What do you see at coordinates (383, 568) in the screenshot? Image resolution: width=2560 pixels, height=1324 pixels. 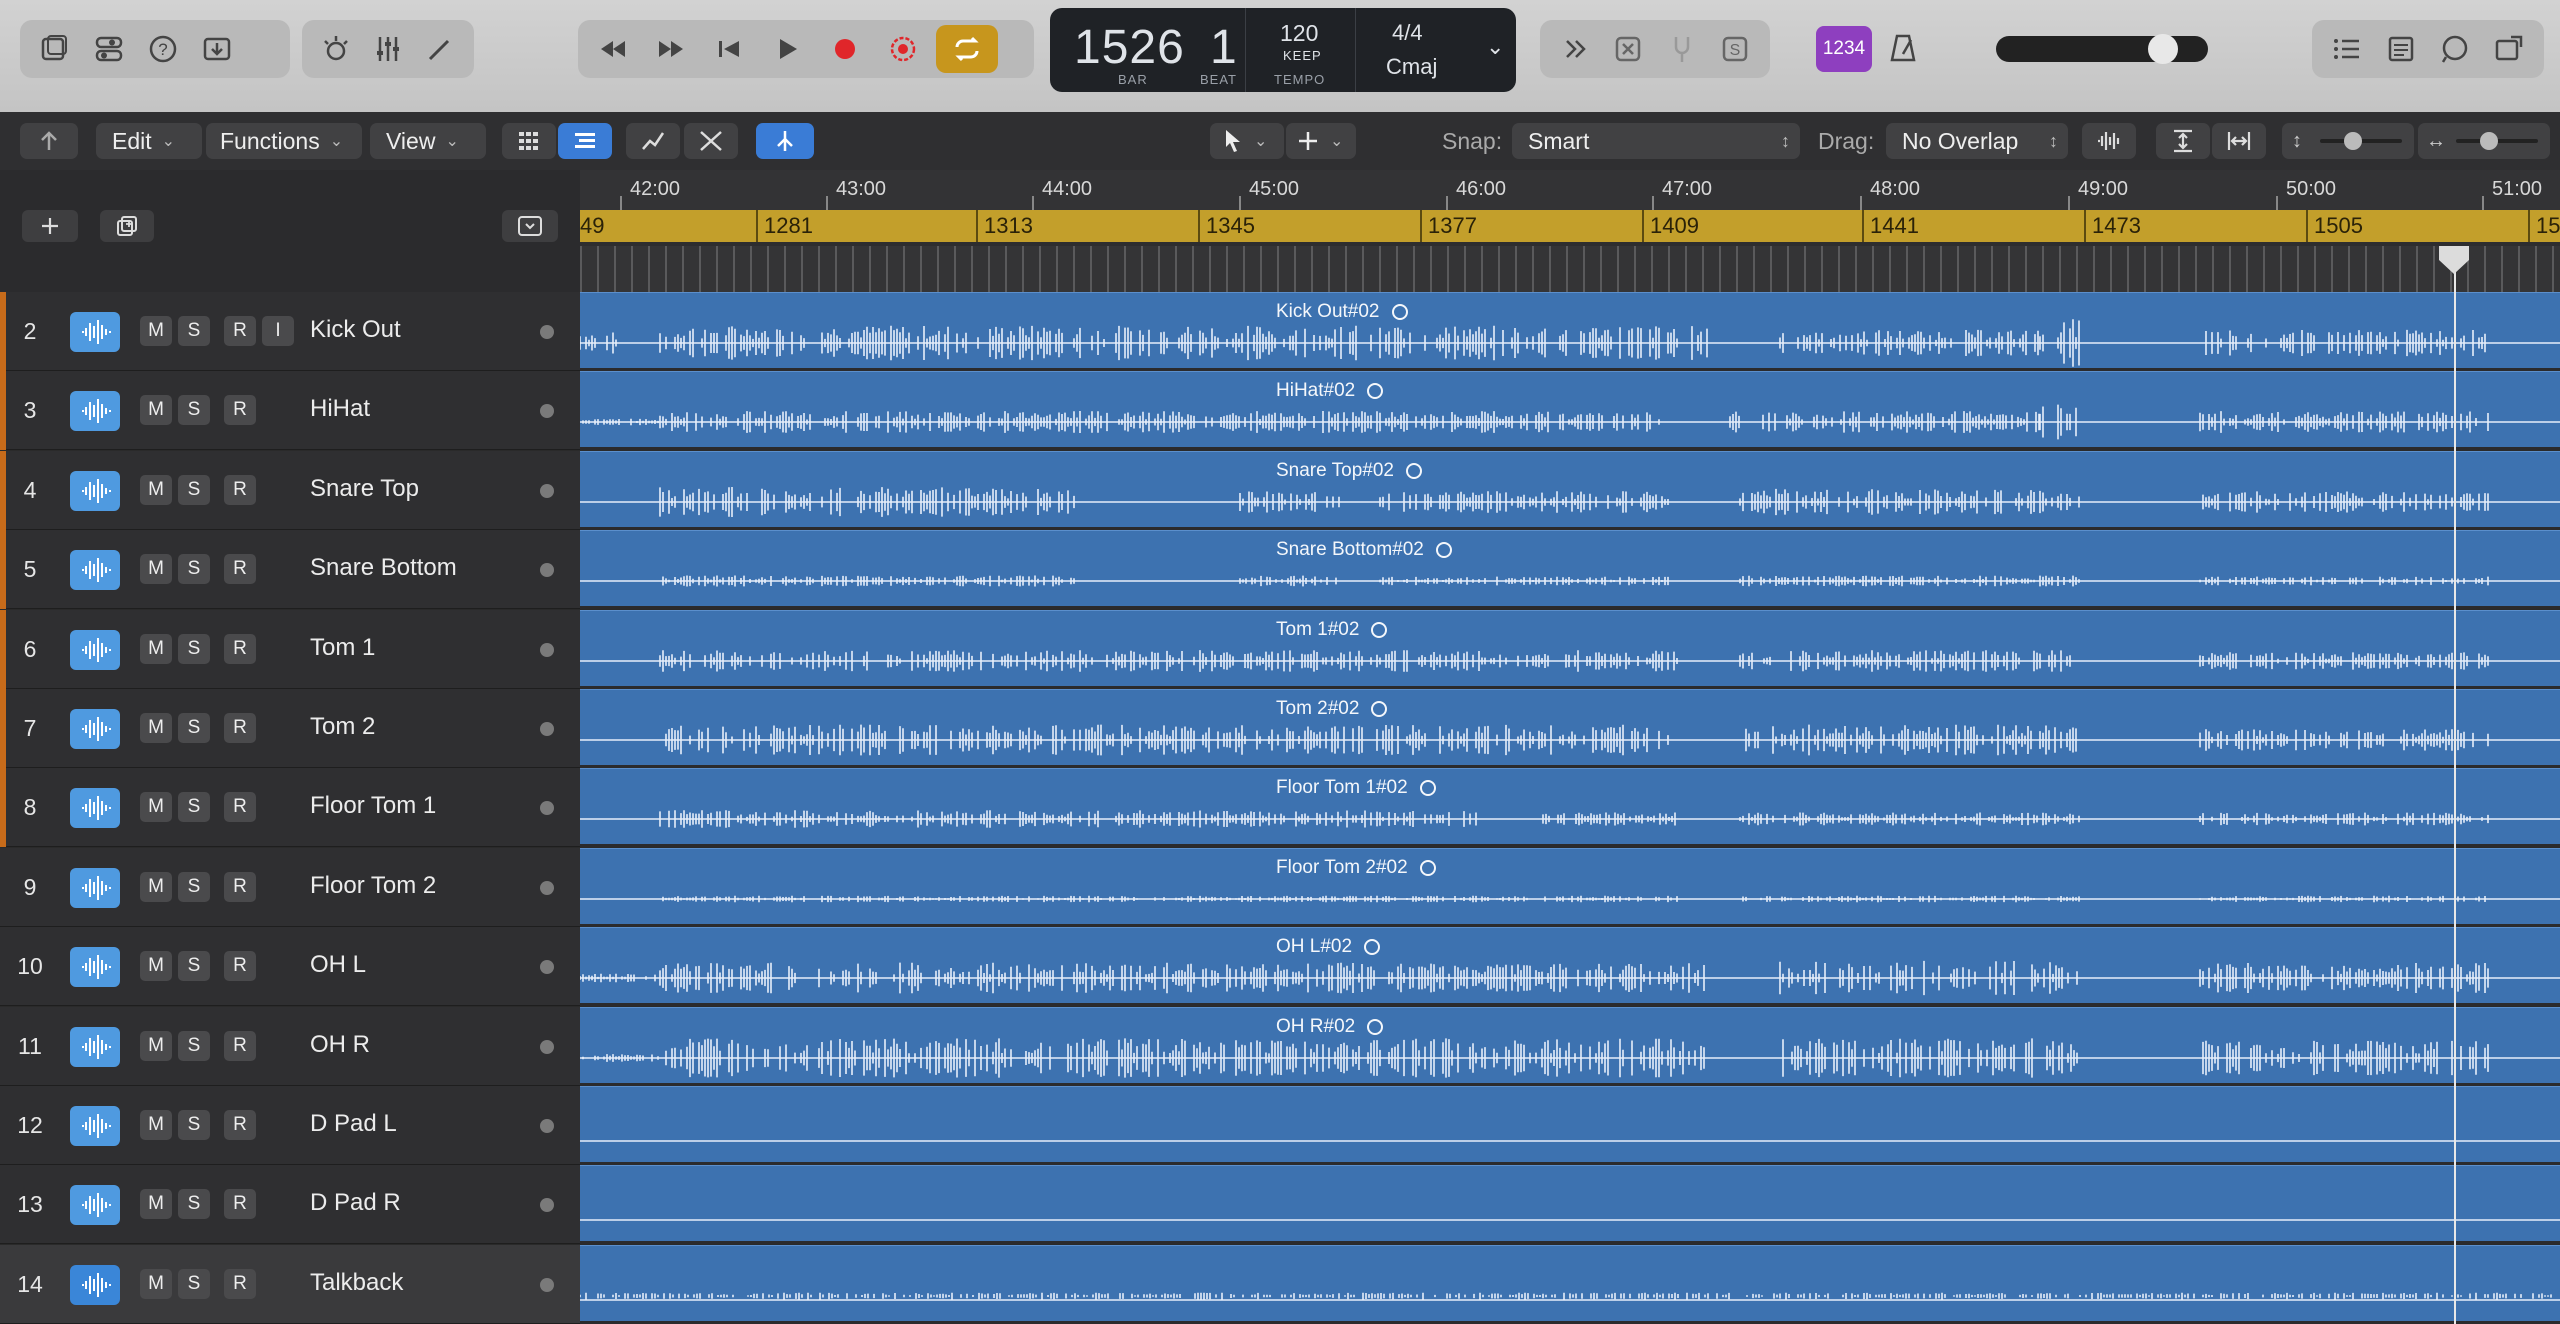 I see `track-name: Snare Bottom` at bounding box center [383, 568].